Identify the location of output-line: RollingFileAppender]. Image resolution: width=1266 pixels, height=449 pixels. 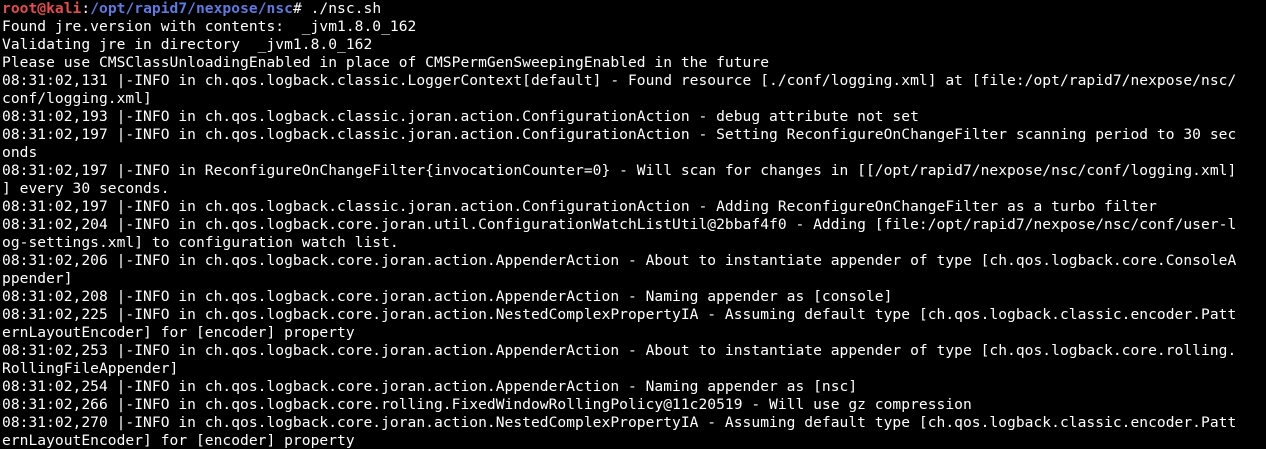
(90, 368).